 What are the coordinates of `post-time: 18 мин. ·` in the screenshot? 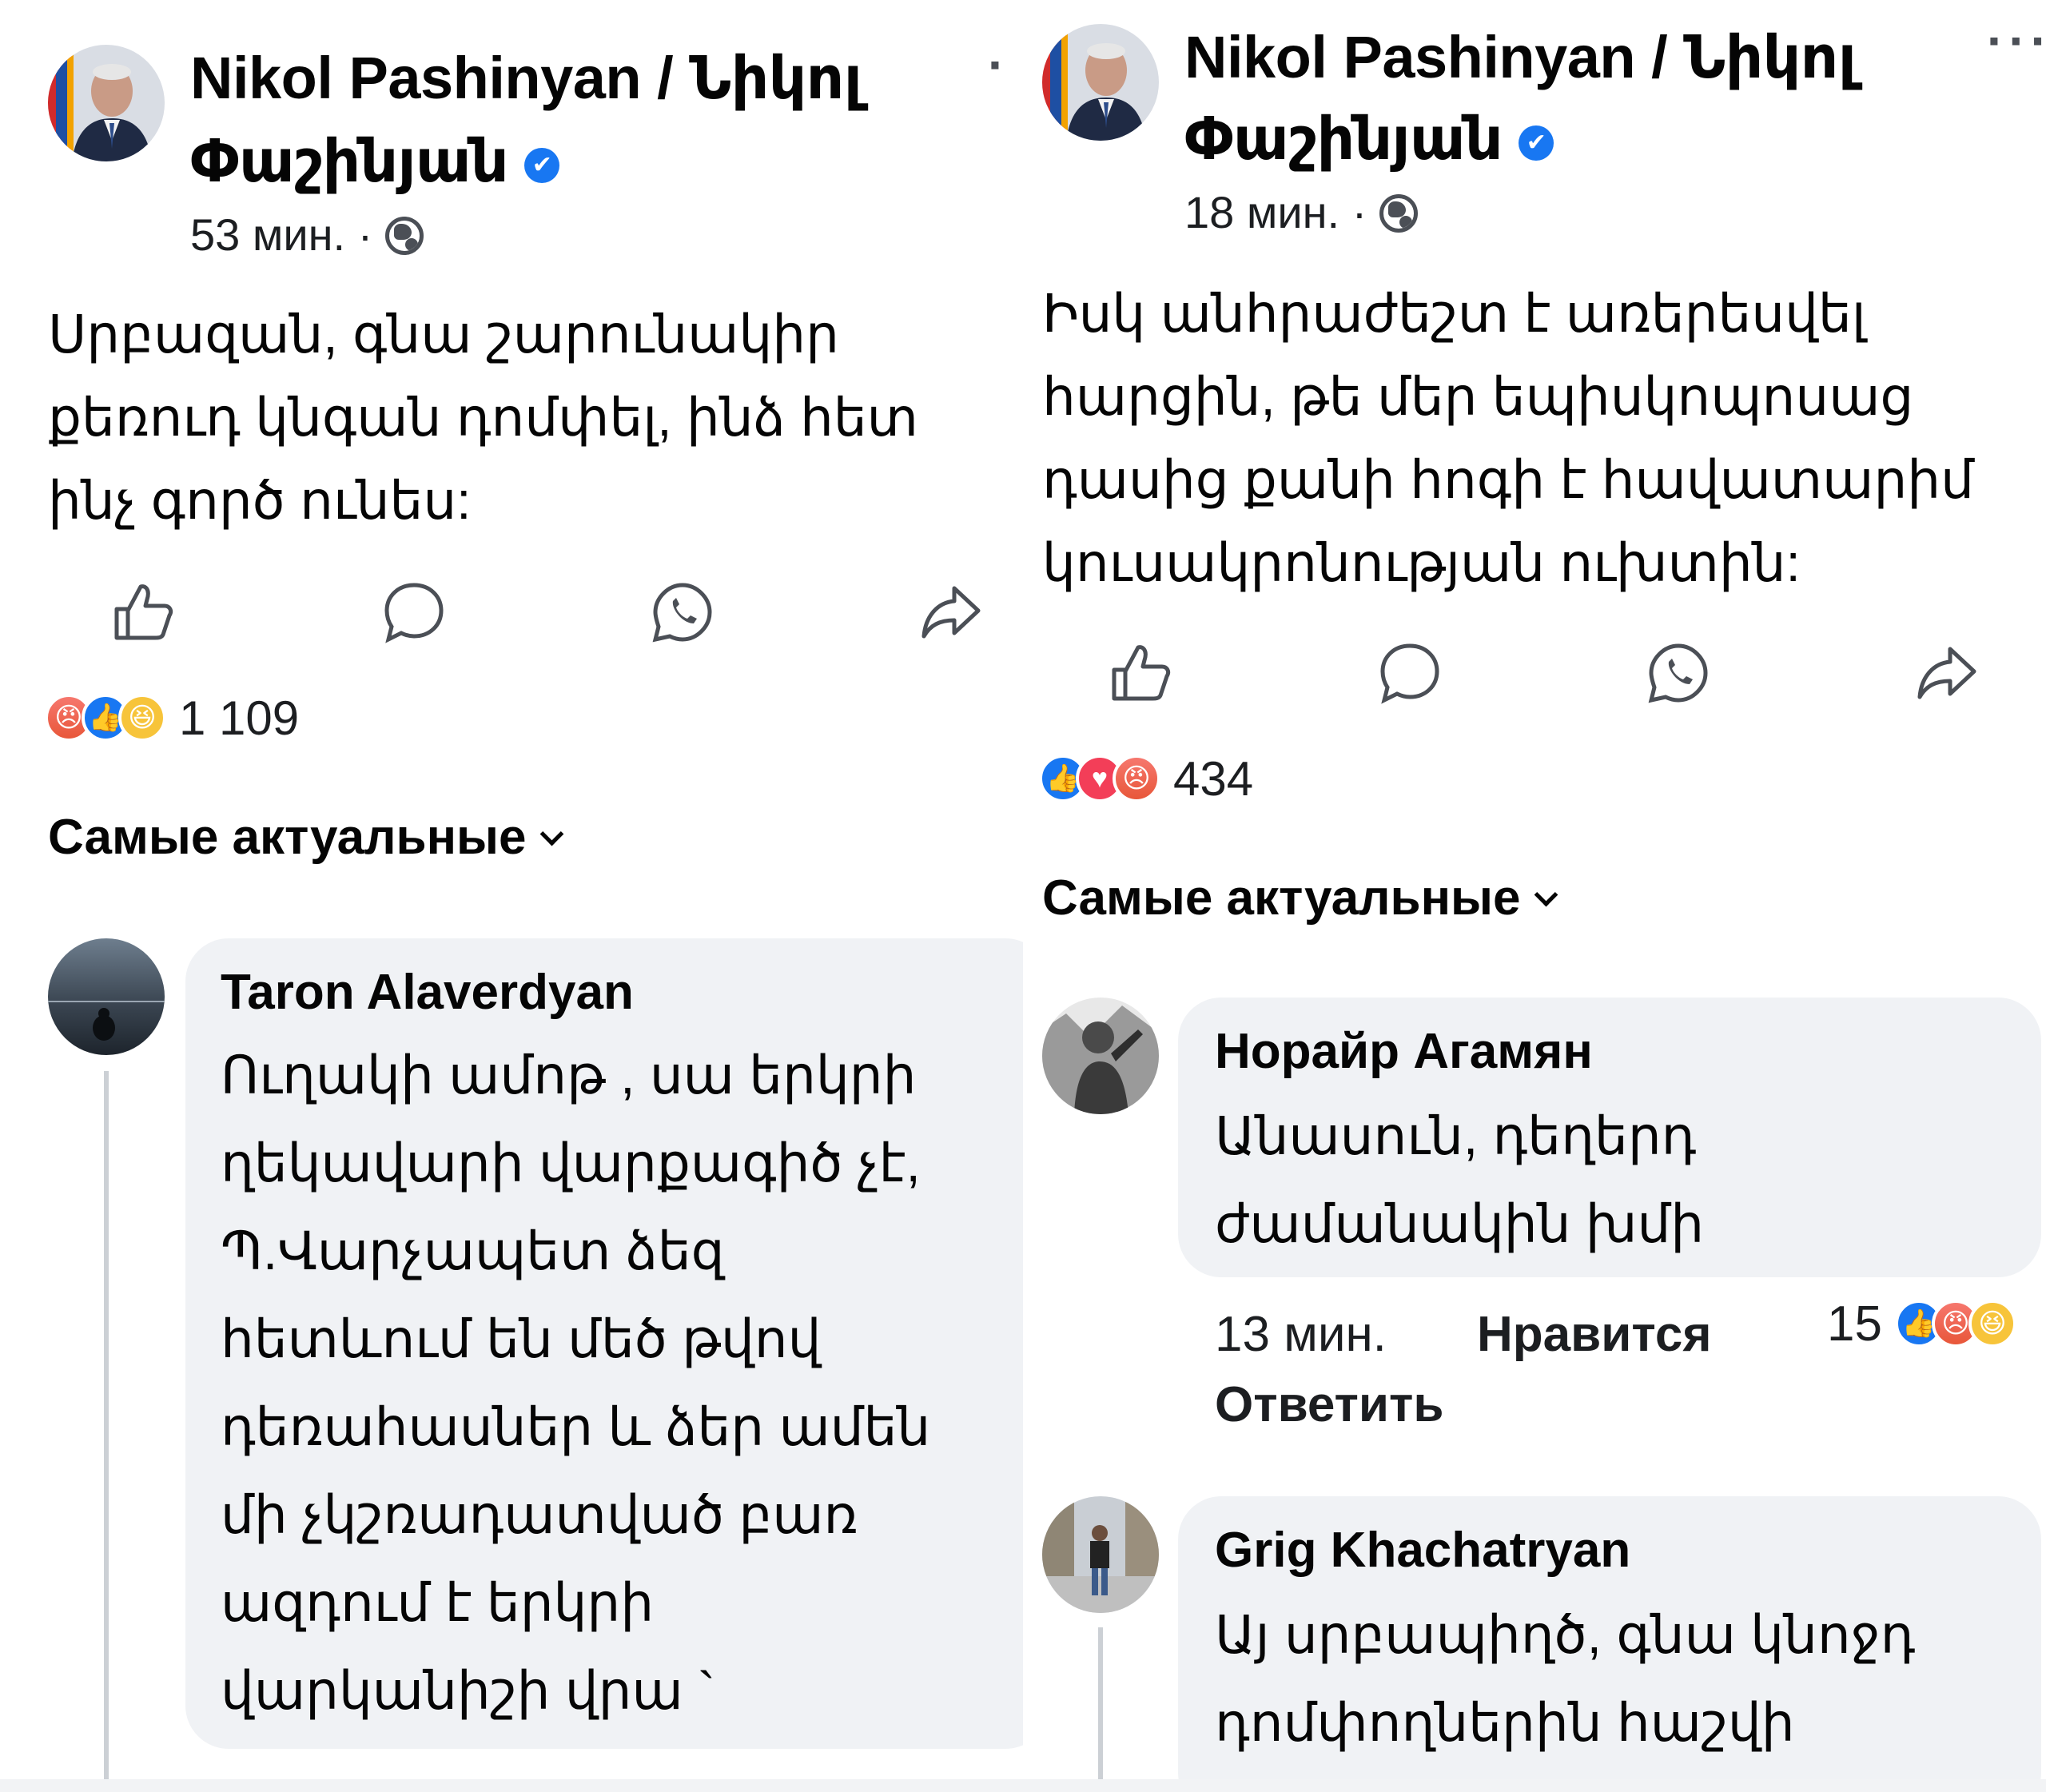 It's located at (1275, 212).